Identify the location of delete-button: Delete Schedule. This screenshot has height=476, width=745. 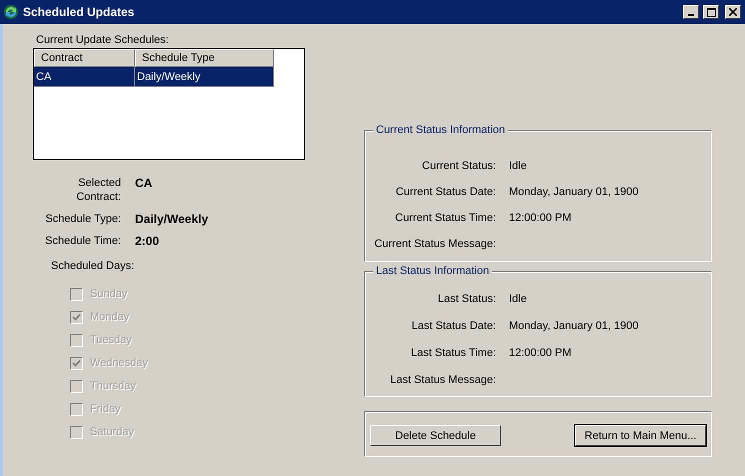
(435, 435).